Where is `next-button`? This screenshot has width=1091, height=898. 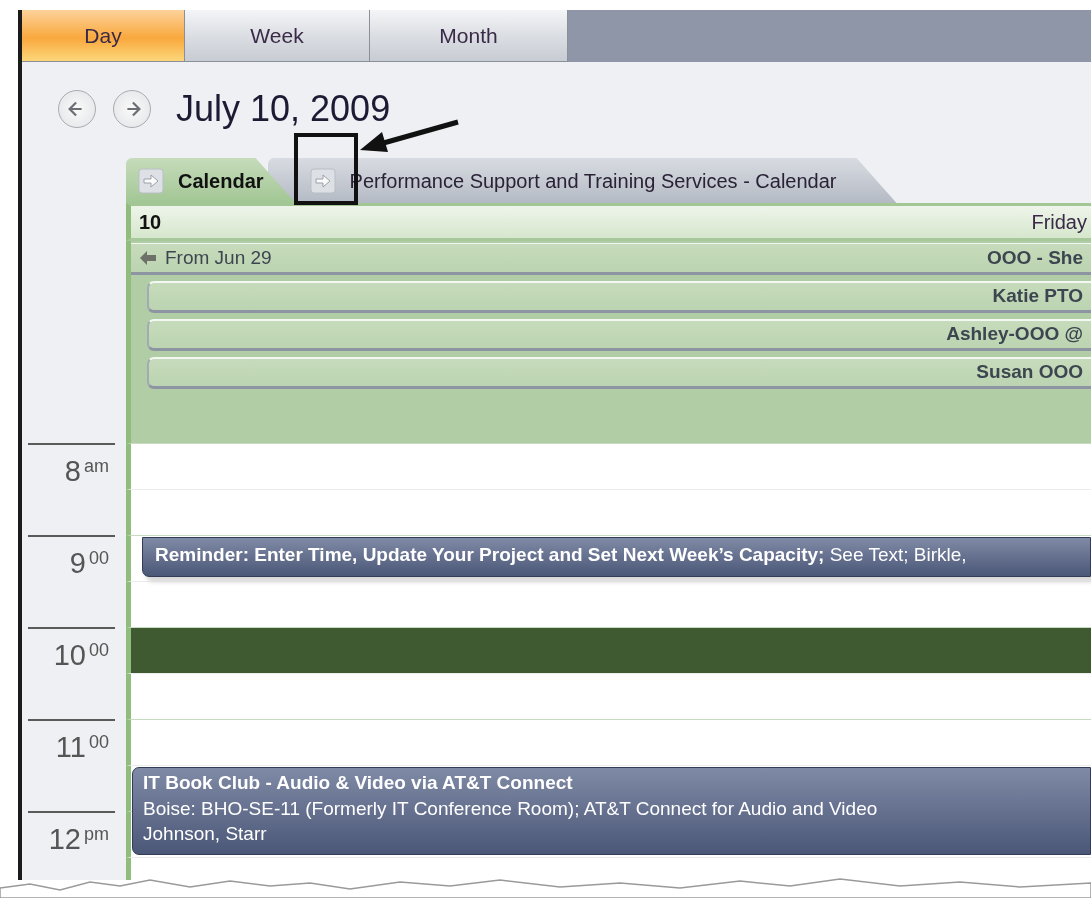 next-button is located at coordinates (132, 108).